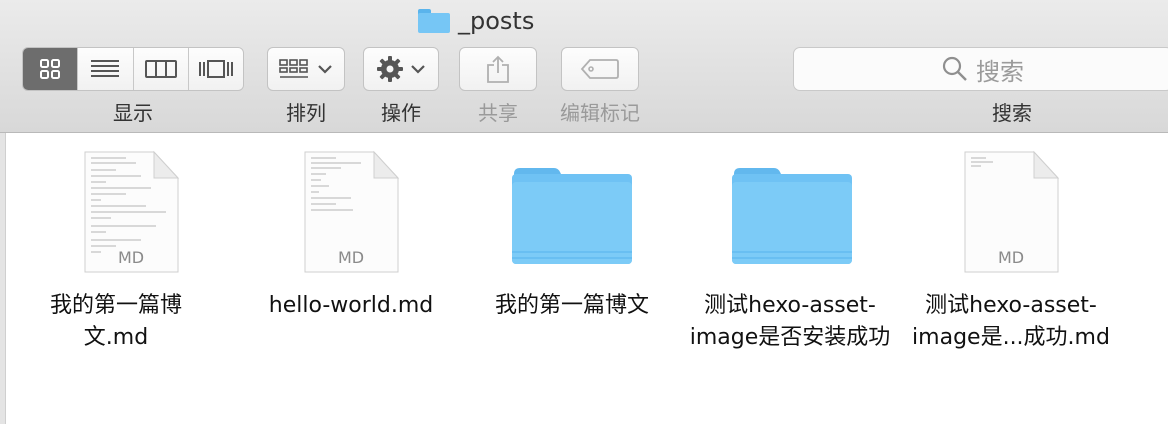  I want to click on column-view-button, so click(160, 69).